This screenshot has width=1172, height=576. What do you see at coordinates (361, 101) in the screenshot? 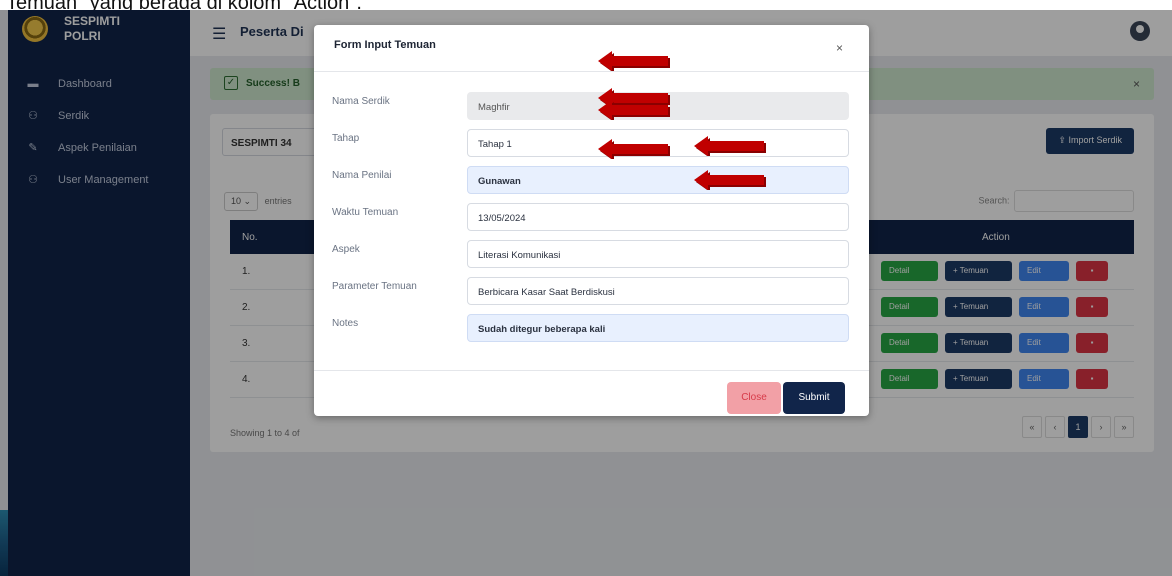
I see `field-label: Nama Serdik` at bounding box center [361, 101].